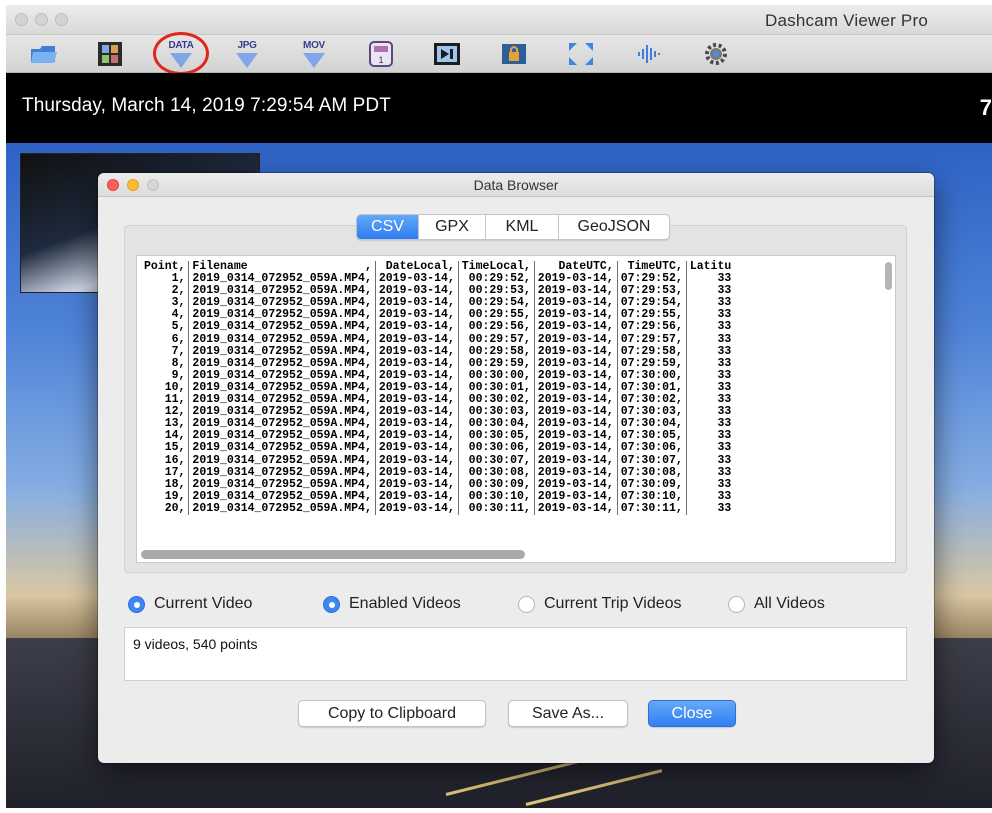 This screenshot has height=813, width=992. I want to click on close-window-icon, so click(21, 19).